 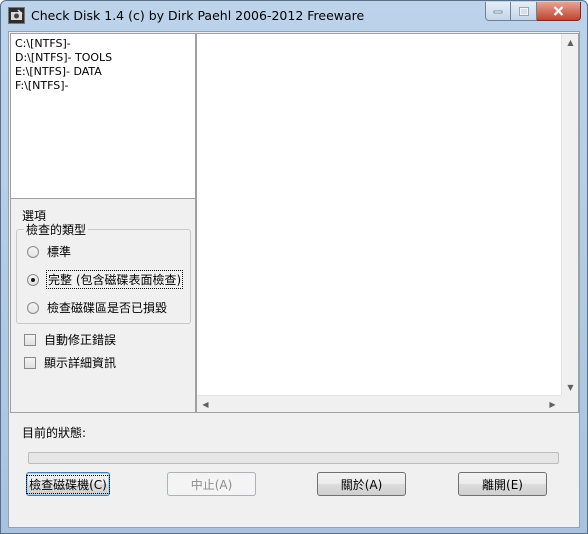 I want to click on checkbox-auto-fix: 自動修正錯誤, so click(x=70, y=339).